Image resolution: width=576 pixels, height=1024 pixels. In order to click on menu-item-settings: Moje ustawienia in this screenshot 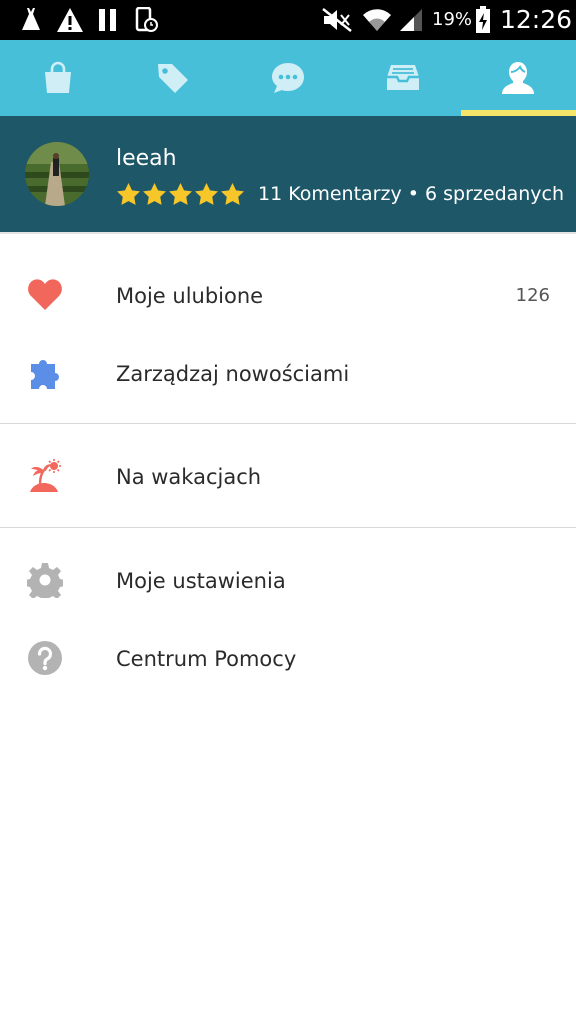, I will do `click(288, 581)`.